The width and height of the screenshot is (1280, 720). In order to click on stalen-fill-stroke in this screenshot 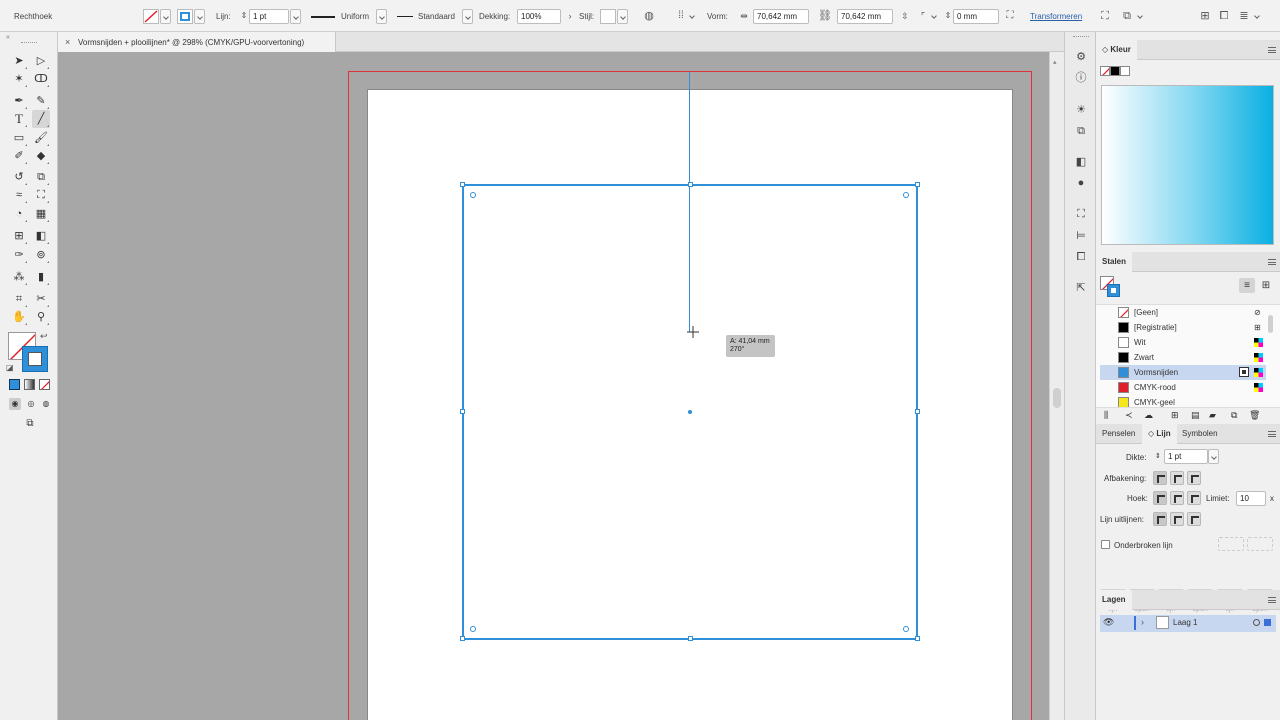, I will do `click(1111, 287)`.